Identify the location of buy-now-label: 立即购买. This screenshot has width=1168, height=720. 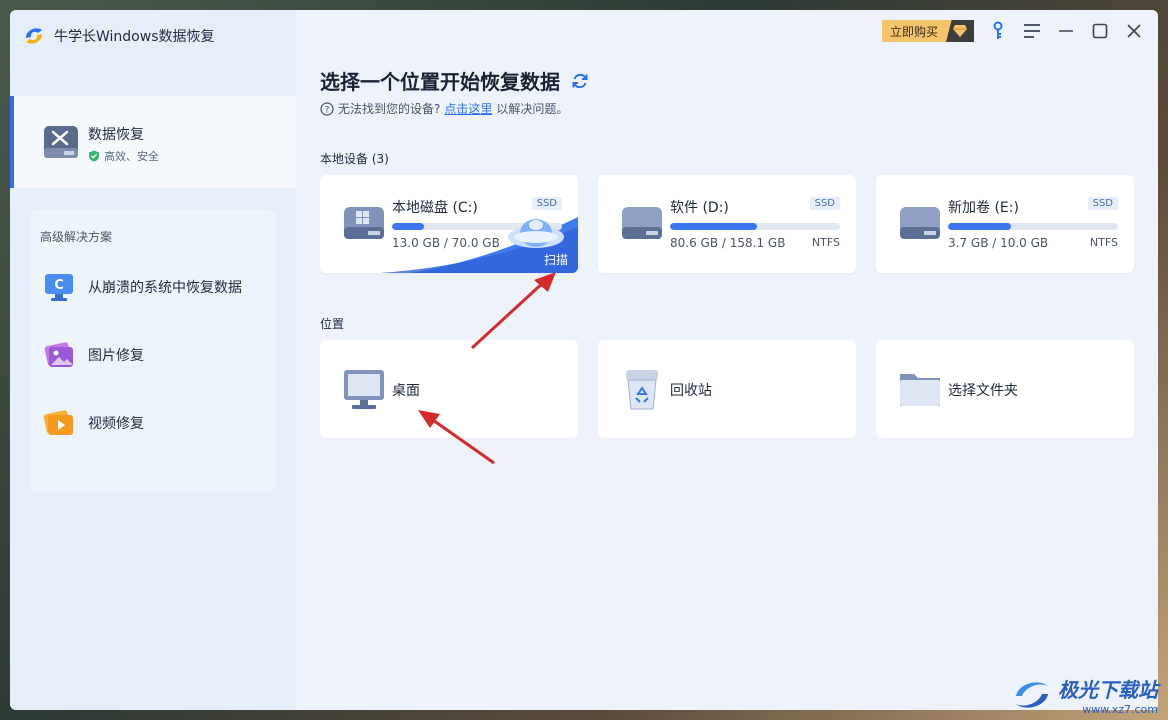
(913, 31).